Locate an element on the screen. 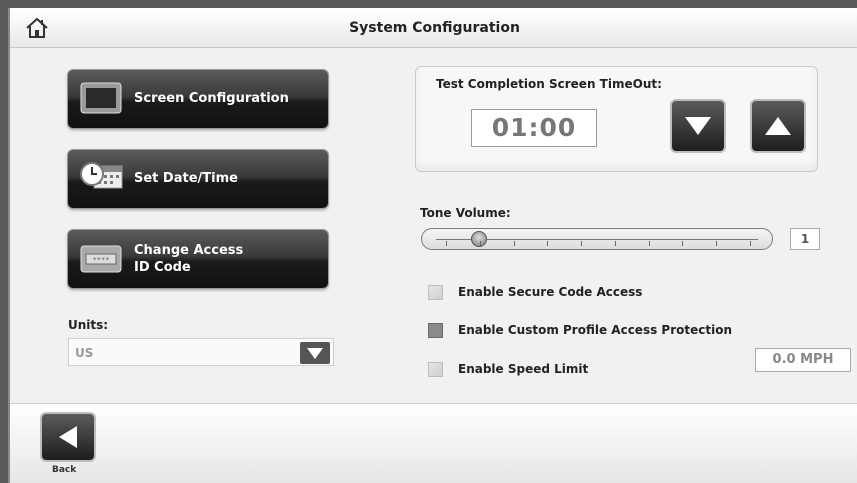 Image resolution: width=857 pixels, height=483 pixels. keypad-icon: **** is located at coordinates (101, 259).